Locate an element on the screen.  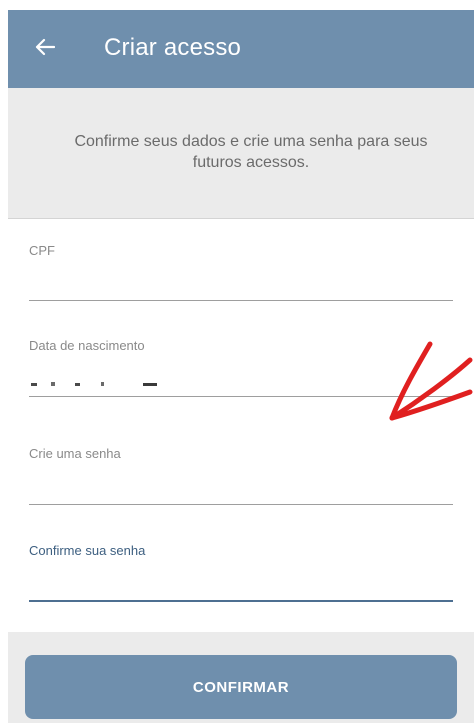
app-bar: Criar acesso is located at coordinates (241, 49).